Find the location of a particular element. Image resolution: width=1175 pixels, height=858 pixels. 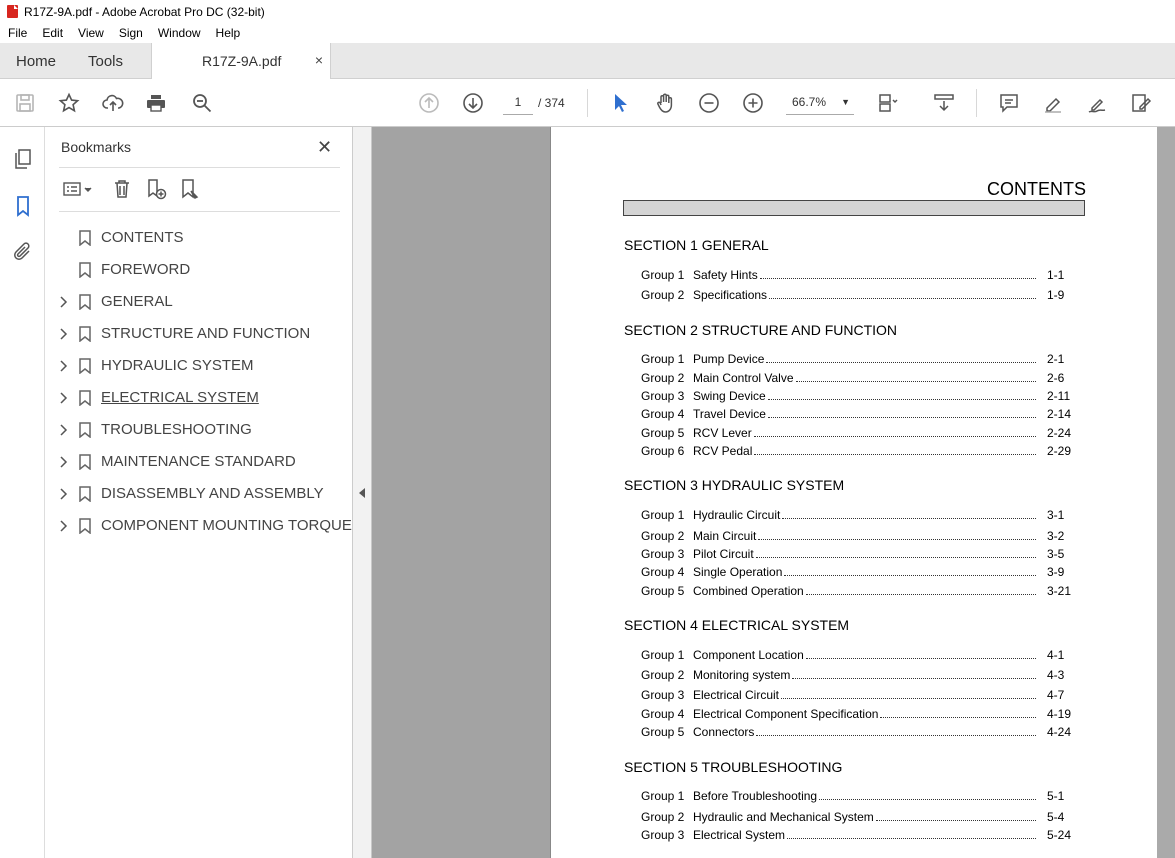

section-heading: SECTION 5 TROUBLESHOOTING is located at coordinates (733, 767).